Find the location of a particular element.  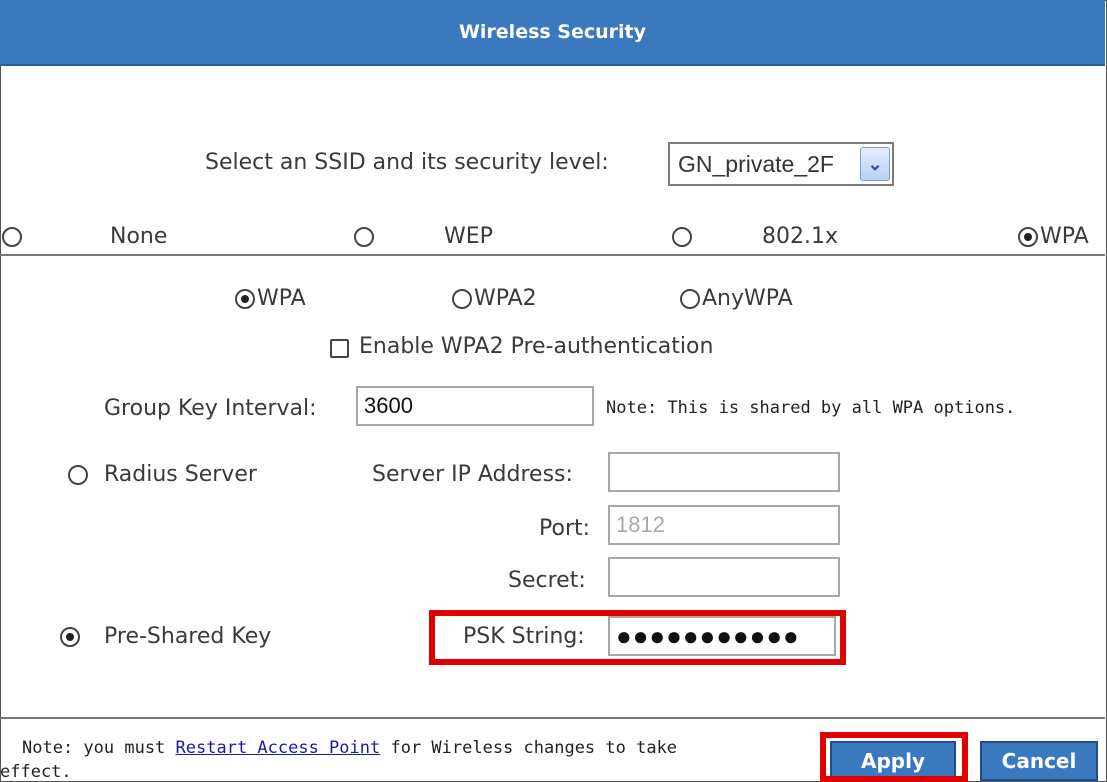

restart-note-line2: effect. is located at coordinates (36, 772).